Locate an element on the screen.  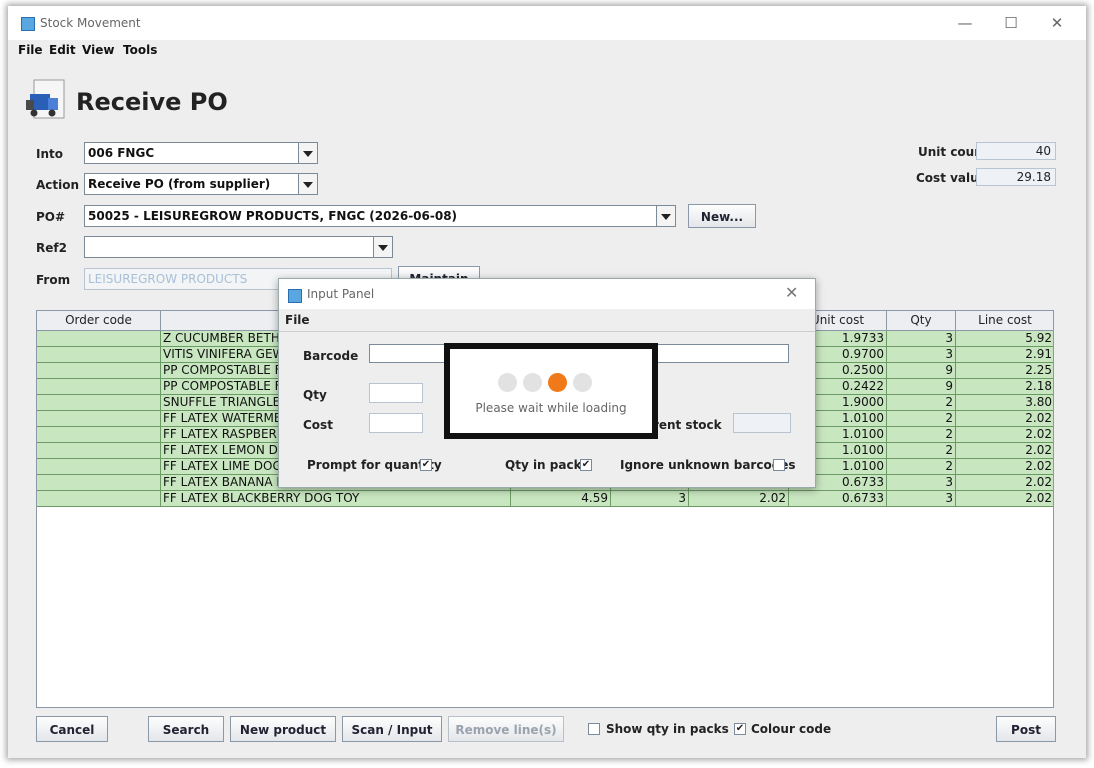
table-cell: 4.59 is located at coordinates (561, 499).